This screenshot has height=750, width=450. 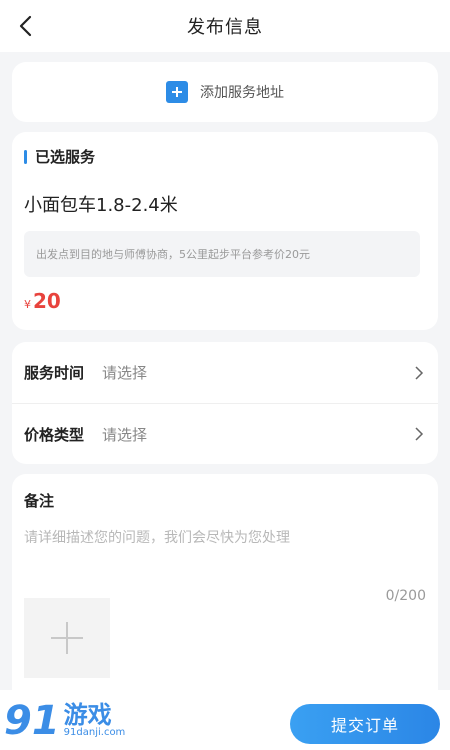 What do you see at coordinates (87, 715) in the screenshot?
I see `watermark-name: 游戏` at bounding box center [87, 715].